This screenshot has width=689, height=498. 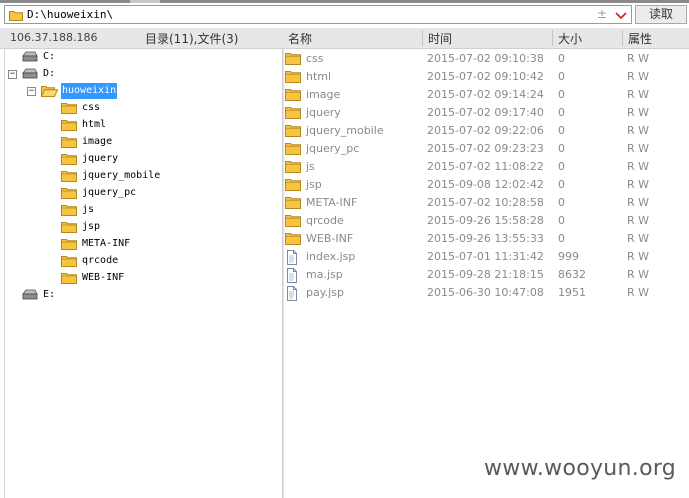 I want to click on file-size: 8632, so click(x=572, y=274).